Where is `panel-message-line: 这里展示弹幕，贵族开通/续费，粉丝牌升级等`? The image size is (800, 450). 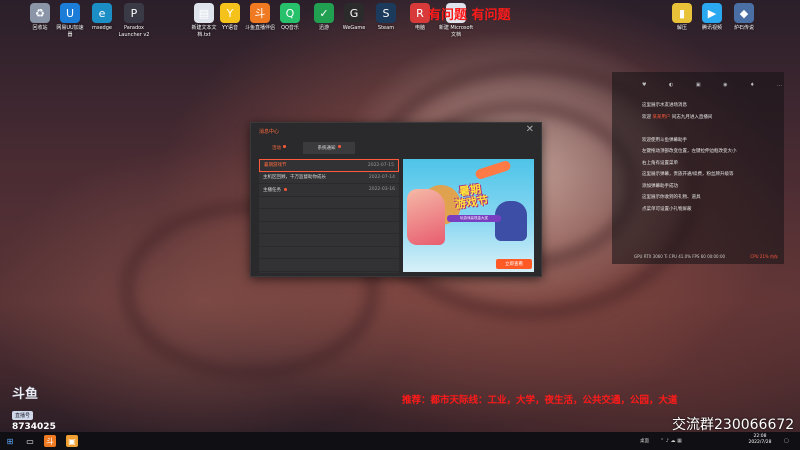 panel-message-line: 这里展示弹幕，贵族开通/续费，粉丝牌升级等 is located at coordinates (688, 174).